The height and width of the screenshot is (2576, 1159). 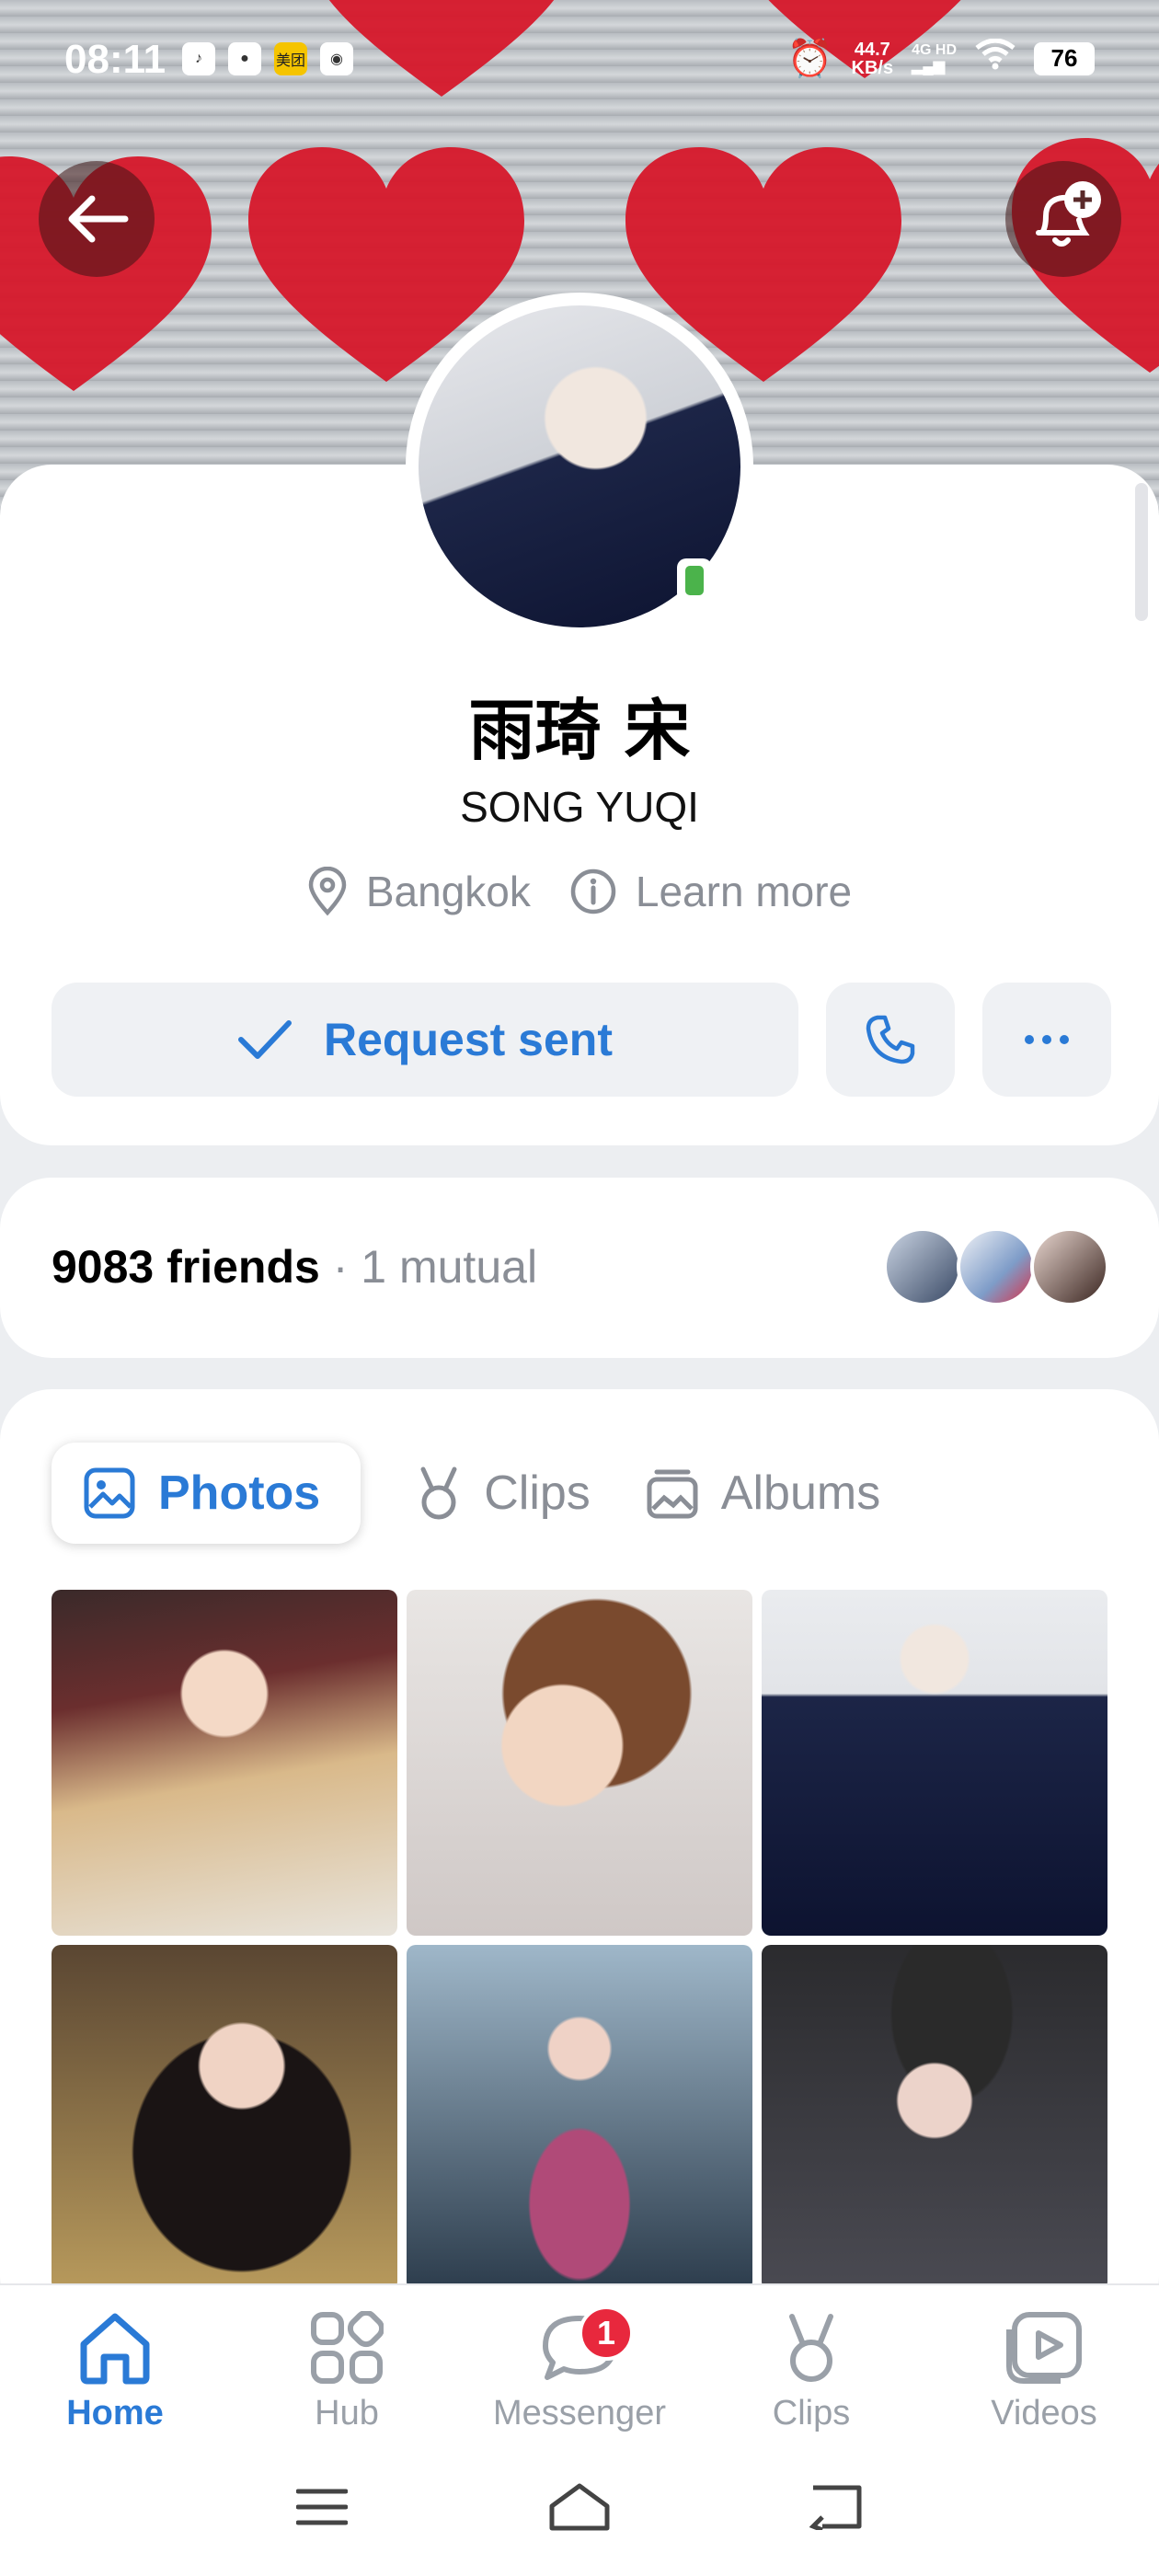 I want to click on info-icon, so click(x=593, y=891).